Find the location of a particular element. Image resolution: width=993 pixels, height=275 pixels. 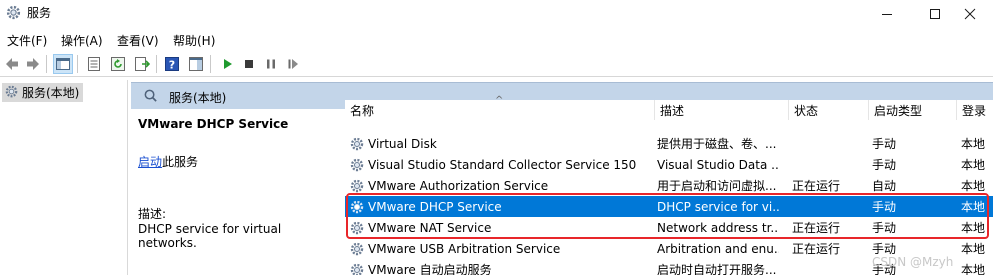

menu-file: 文件(F) is located at coordinates (27, 40).